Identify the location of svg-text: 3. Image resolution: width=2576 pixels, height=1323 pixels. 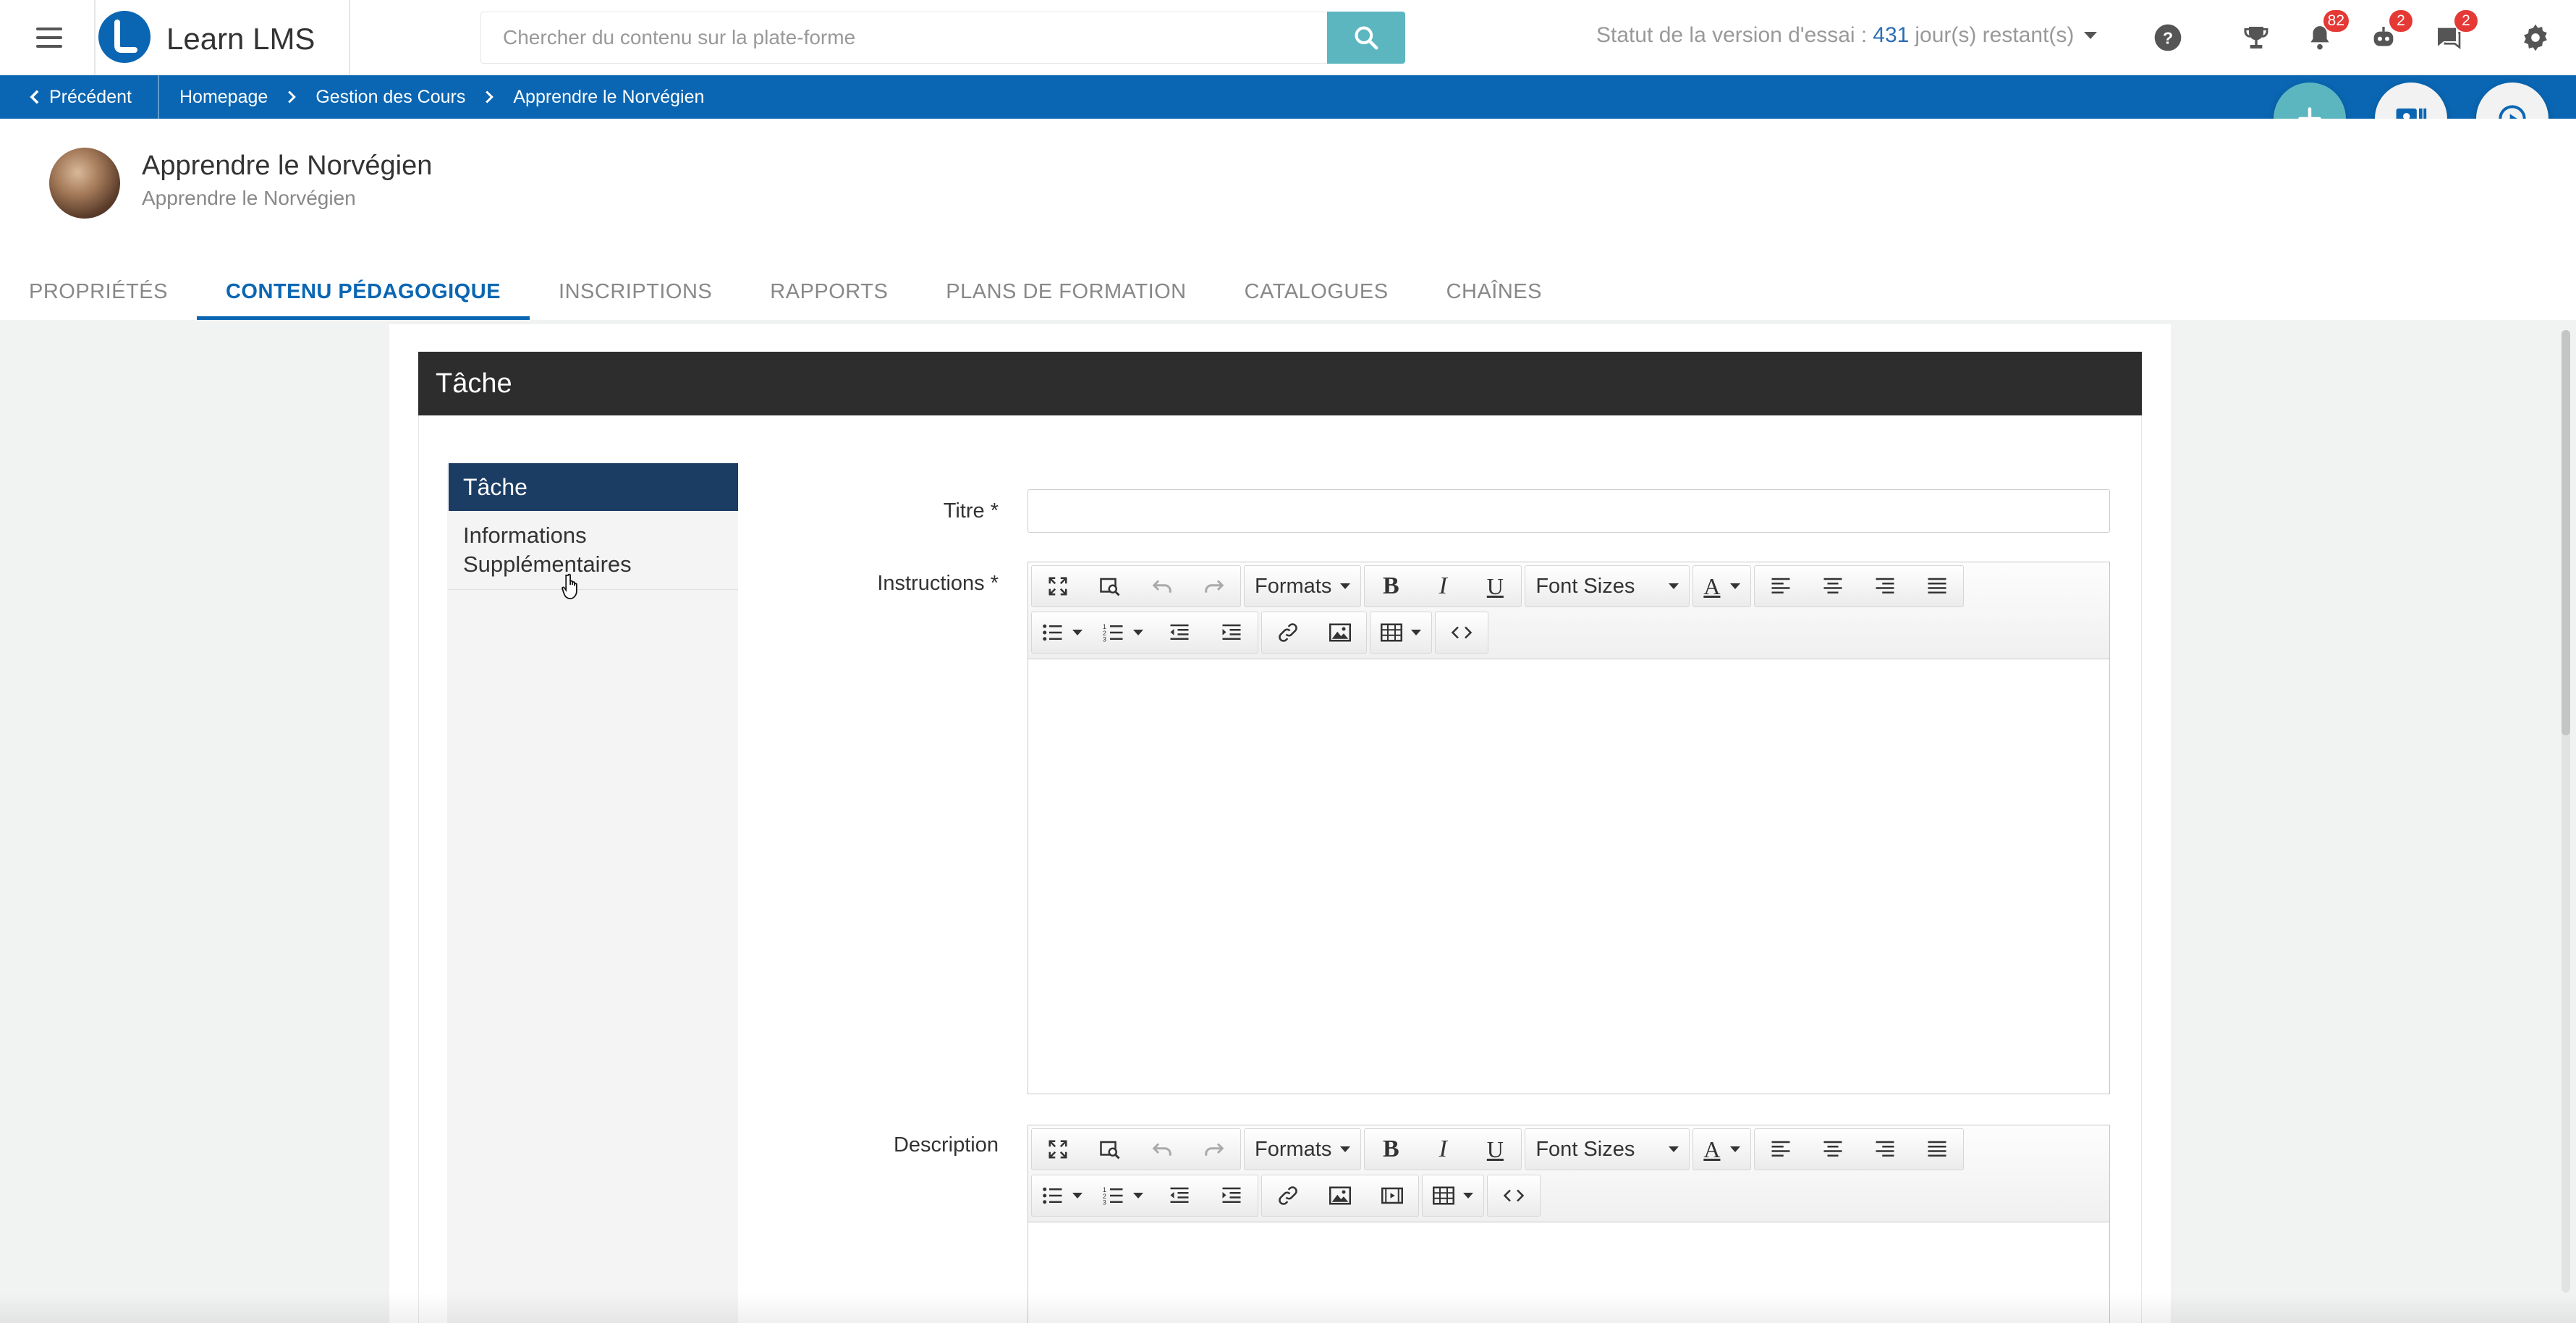
(1104, 1202).